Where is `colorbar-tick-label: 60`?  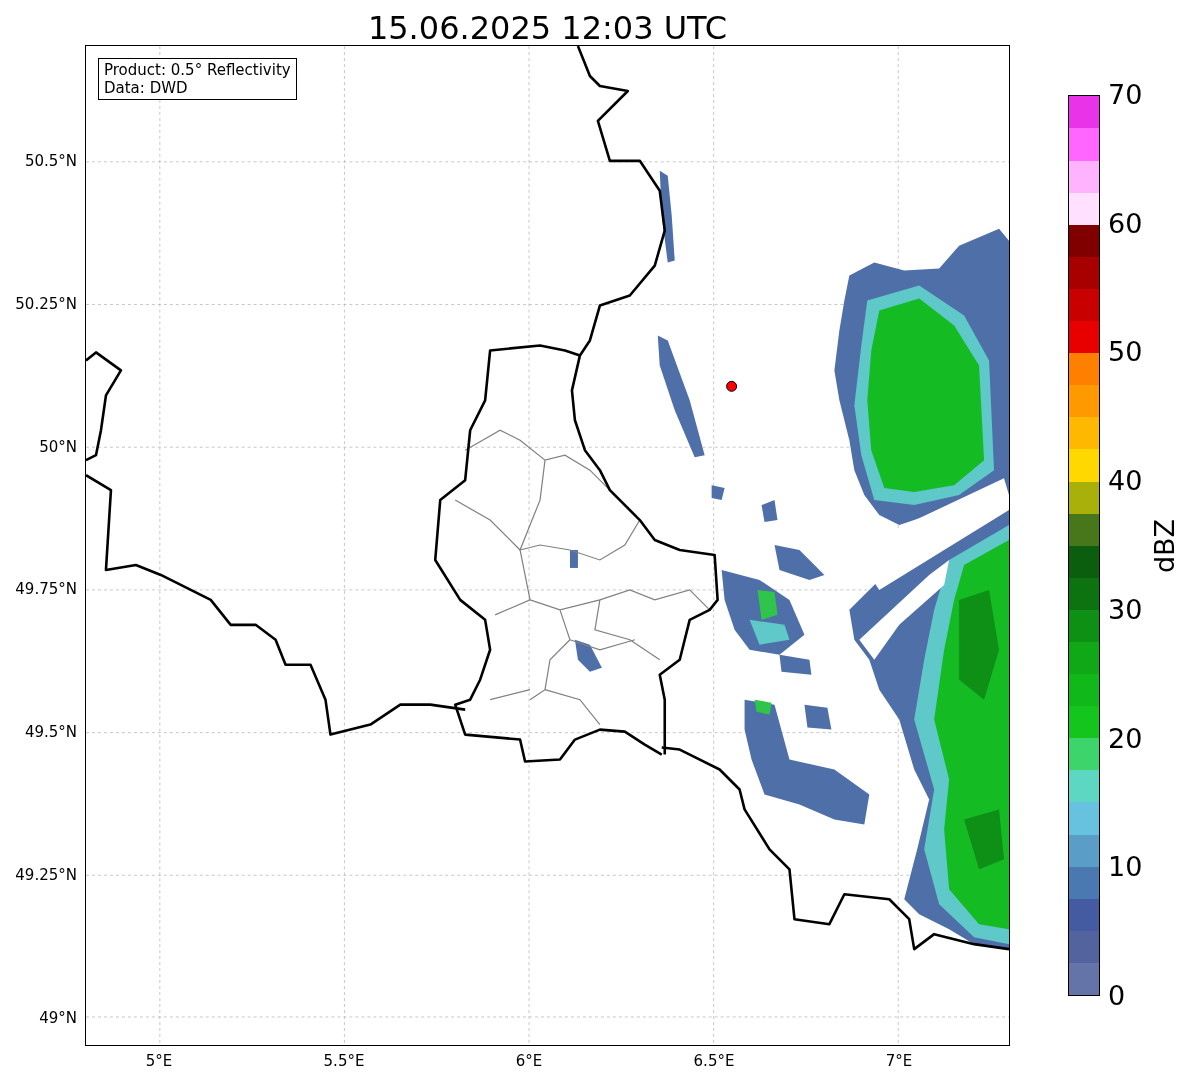
colorbar-tick-label: 60 is located at coordinates (1125, 223).